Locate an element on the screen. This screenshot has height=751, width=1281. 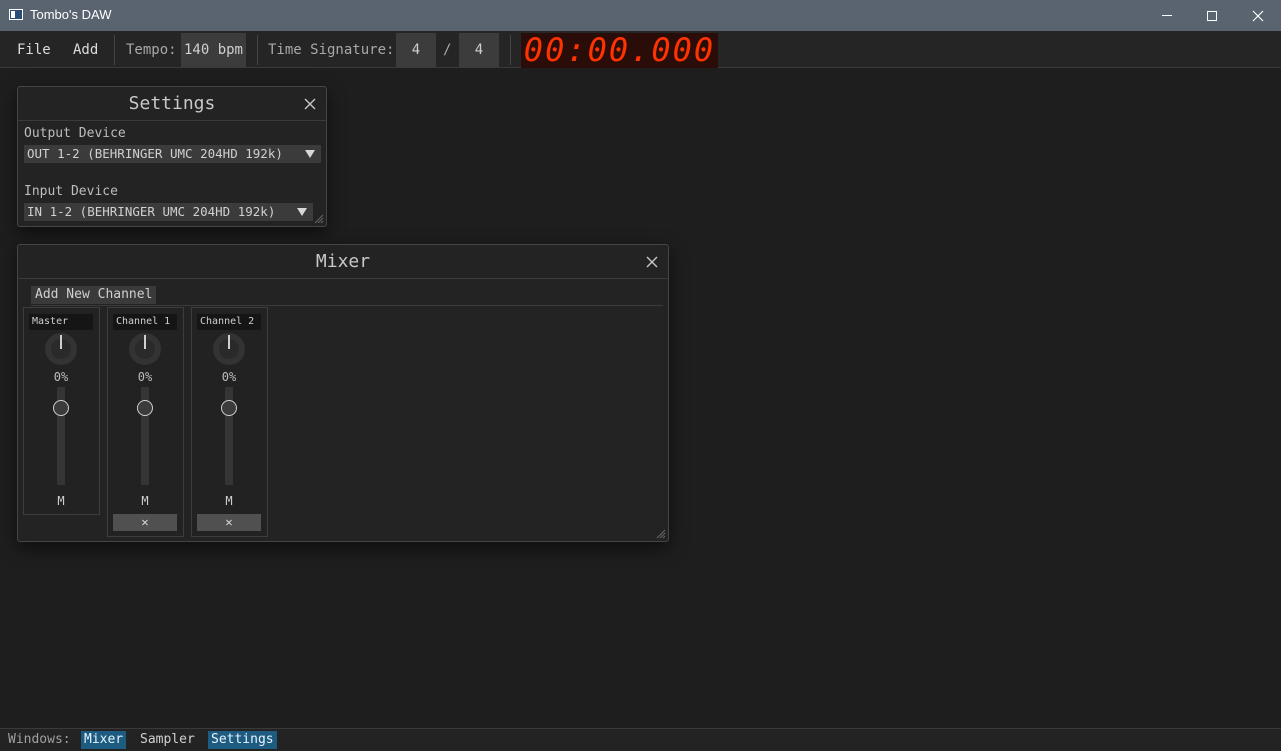
tempo-label: Tempo: is located at coordinates (151, 50).